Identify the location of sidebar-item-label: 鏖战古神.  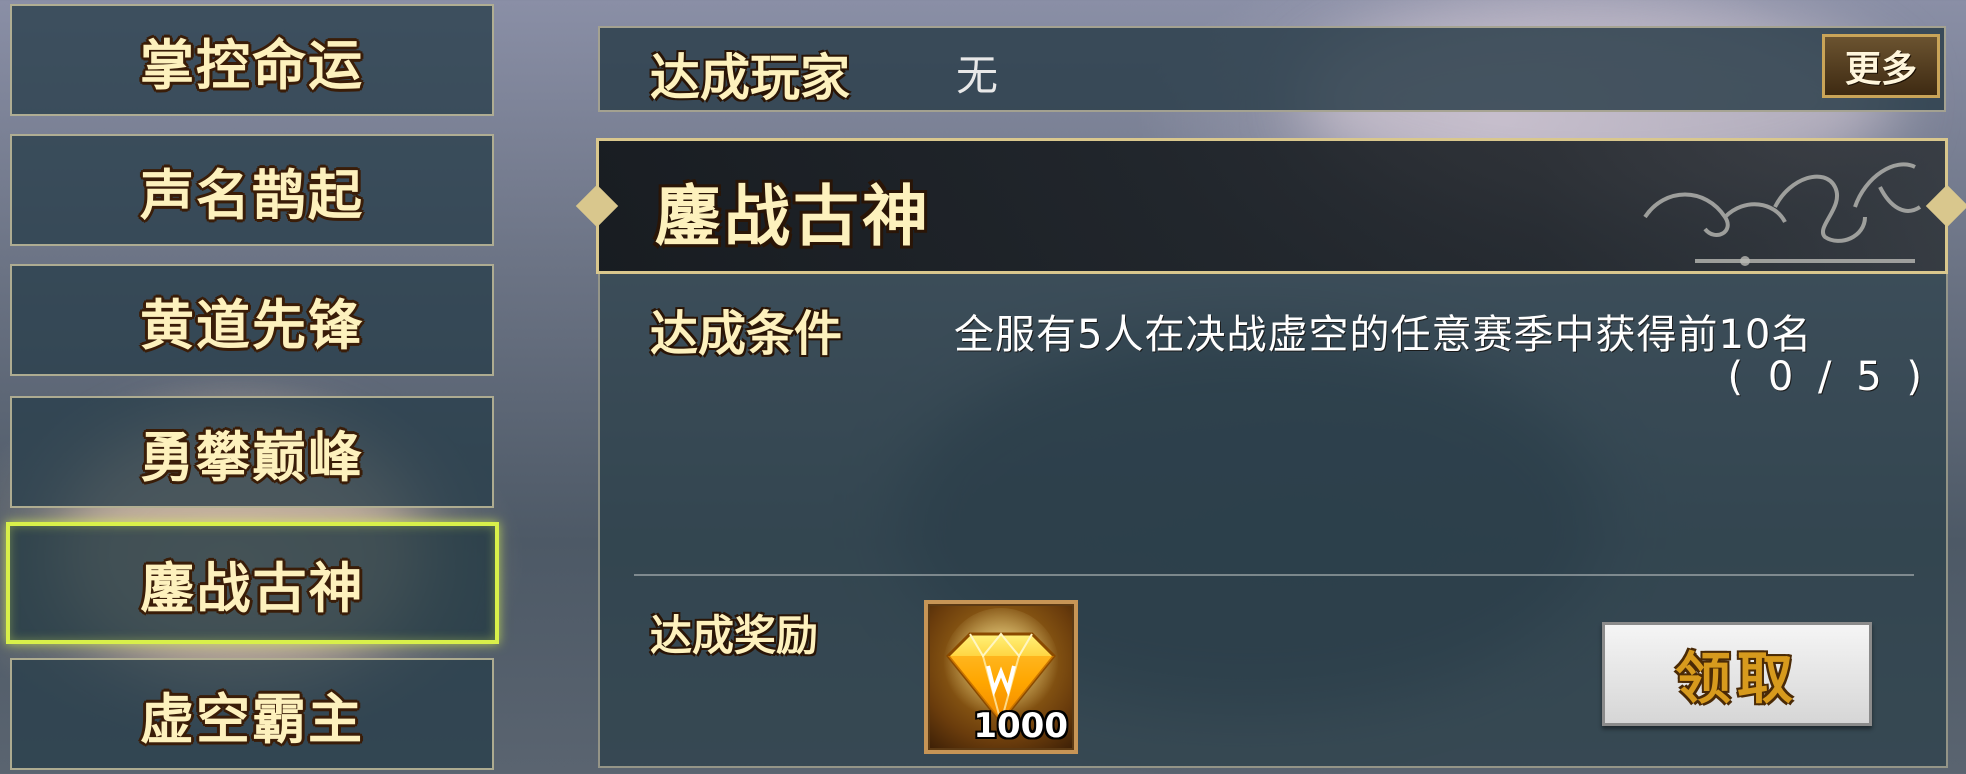
(252, 588).